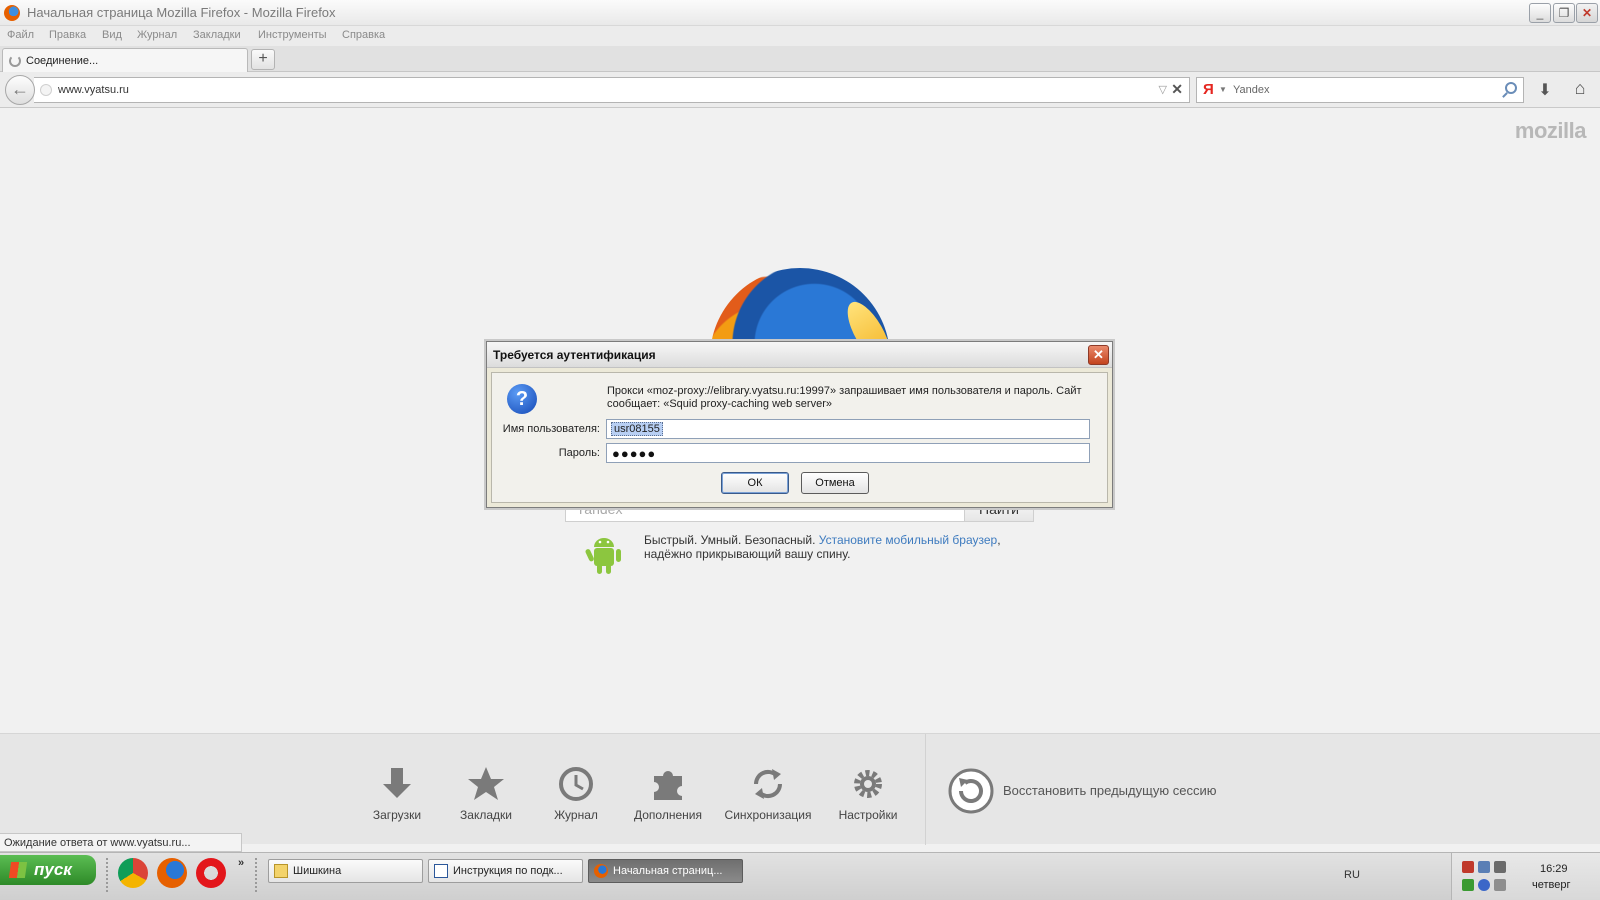 The height and width of the screenshot is (900, 1600). I want to click on menu-bookmarks: Закладки, so click(217, 35).